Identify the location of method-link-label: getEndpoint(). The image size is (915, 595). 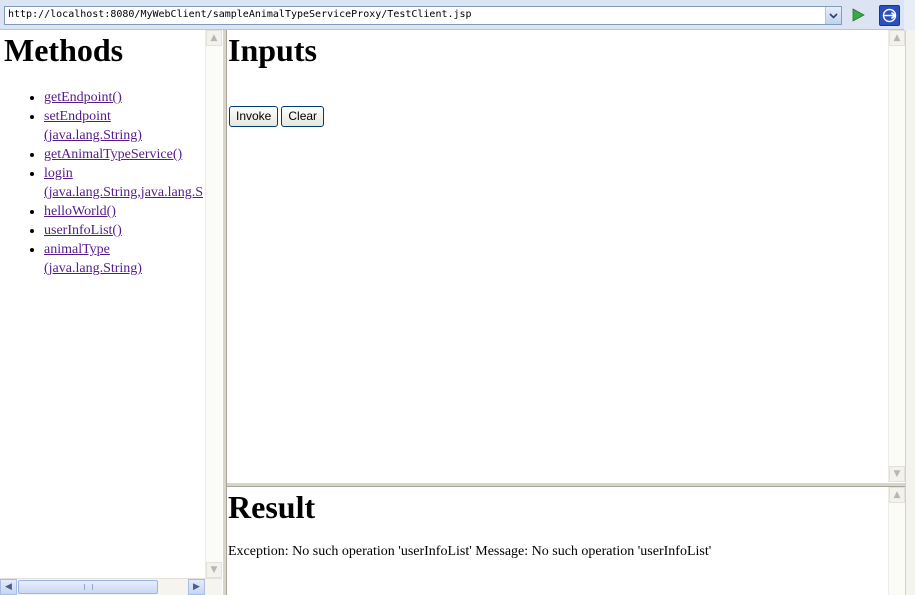
(83, 97).